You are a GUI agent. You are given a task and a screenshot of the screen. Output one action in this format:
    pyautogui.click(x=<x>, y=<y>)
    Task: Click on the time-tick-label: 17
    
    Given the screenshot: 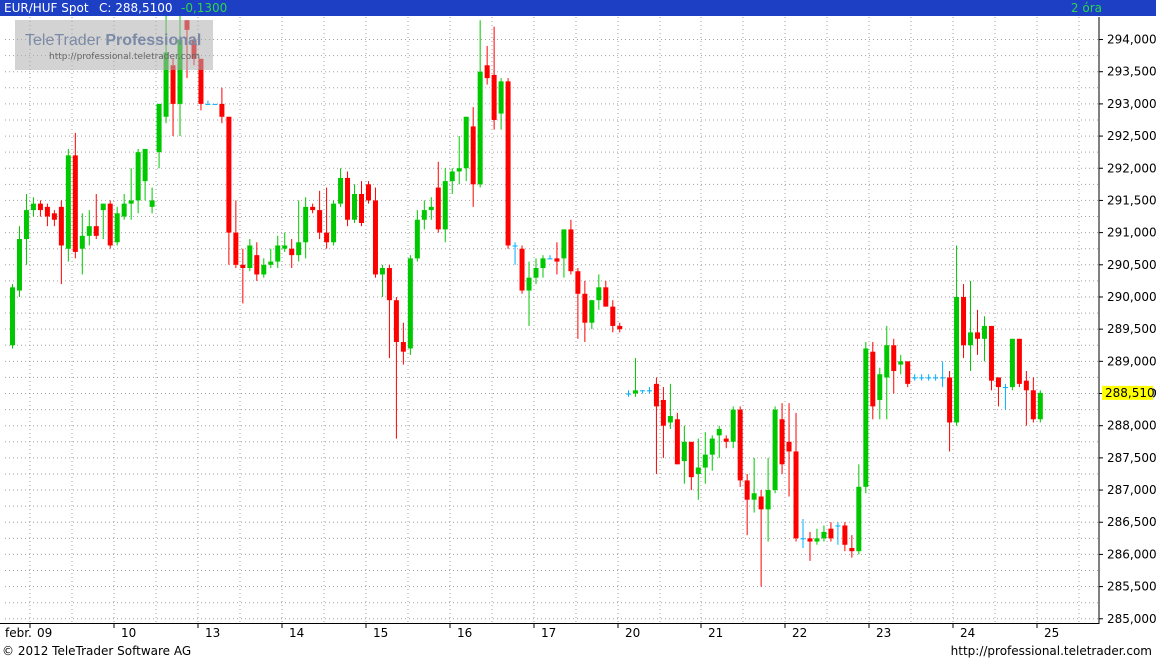 What is the action you would take?
    pyautogui.click(x=548, y=633)
    